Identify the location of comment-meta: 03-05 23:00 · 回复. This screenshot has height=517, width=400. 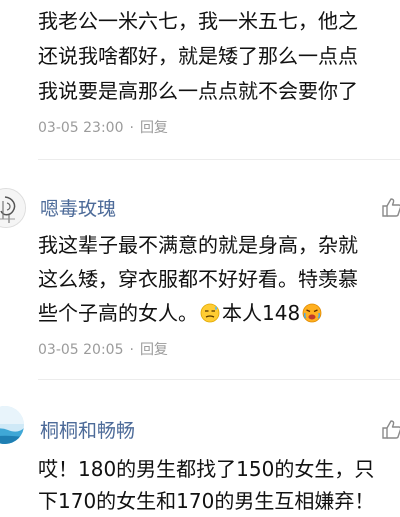
(103, 127).